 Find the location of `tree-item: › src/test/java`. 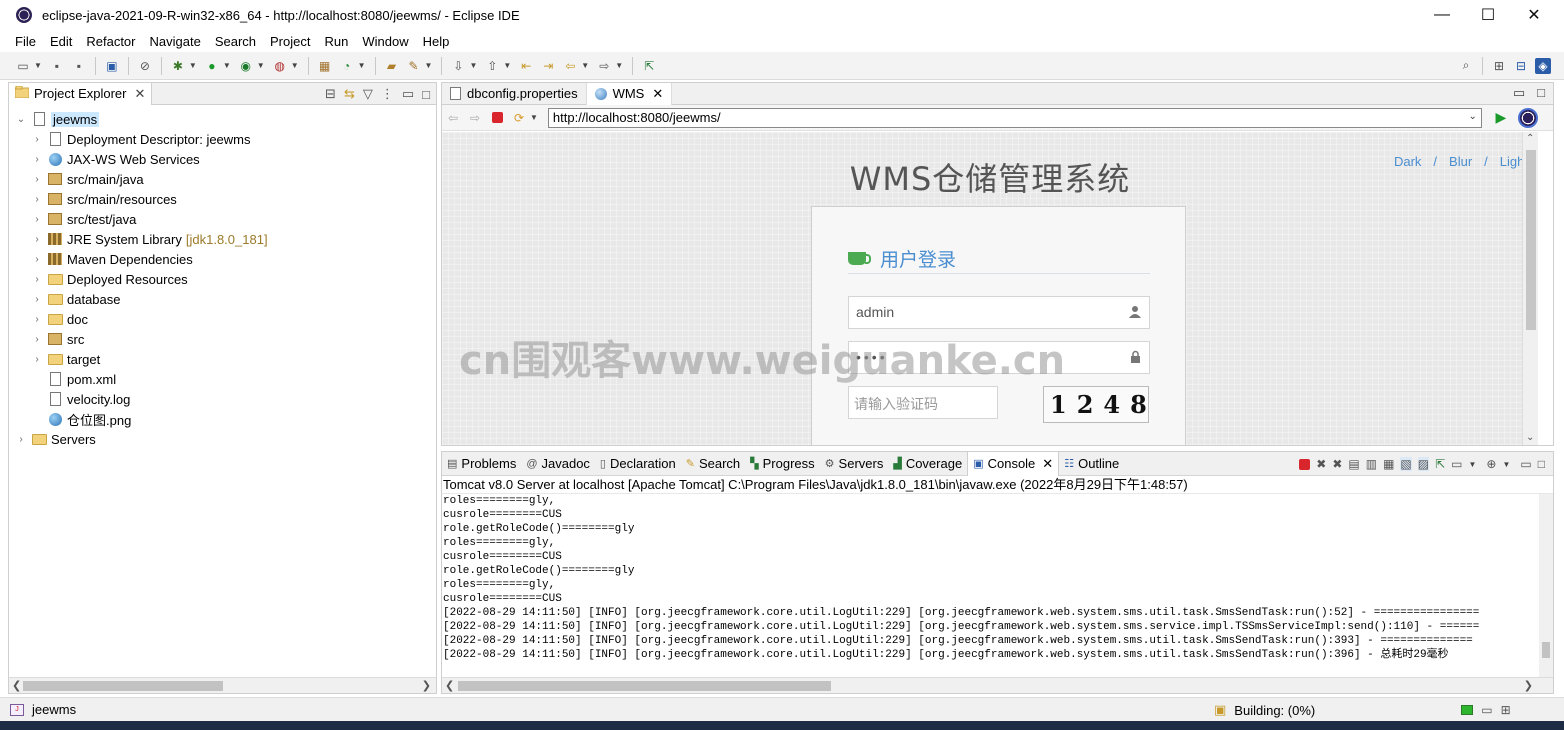

tree-item: › src/test/java is located at coordinates (222, 219).